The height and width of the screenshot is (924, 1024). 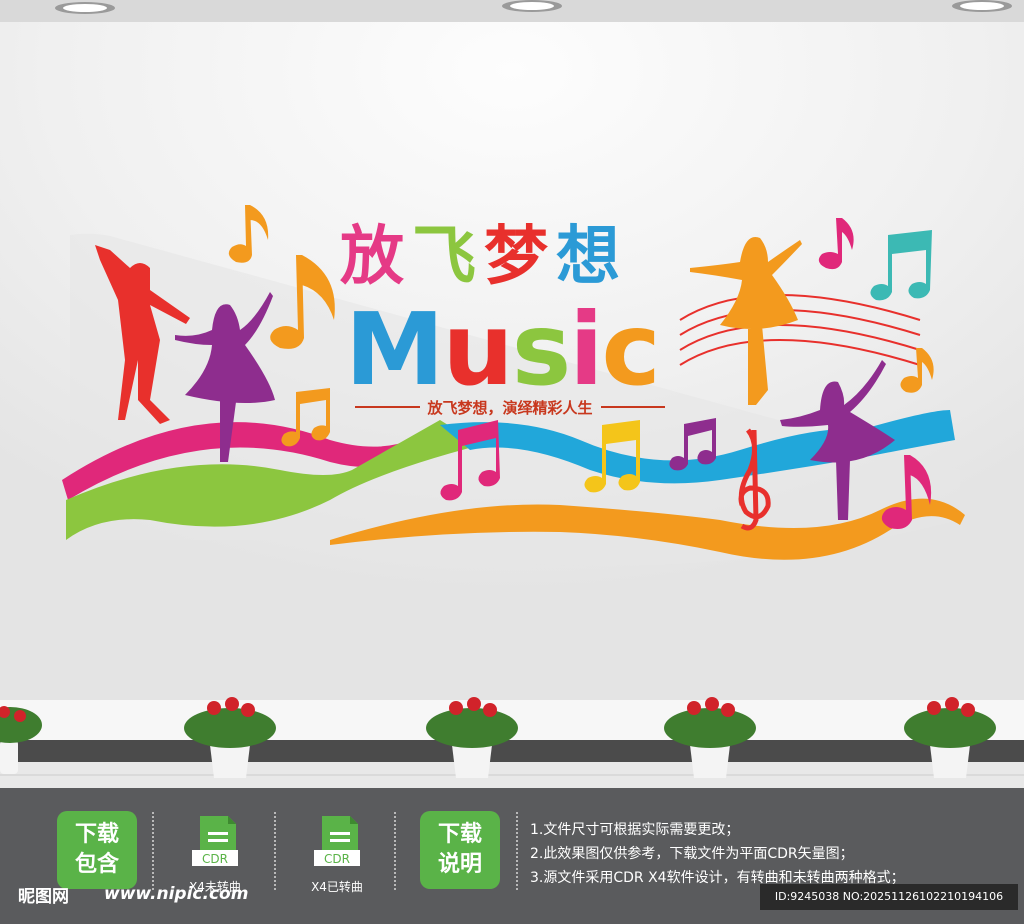 What do you see at coordinates (460, 850) in the screenshot?
I see `download-notes-badge: 下载 说明` at bounding box center [460, 850].